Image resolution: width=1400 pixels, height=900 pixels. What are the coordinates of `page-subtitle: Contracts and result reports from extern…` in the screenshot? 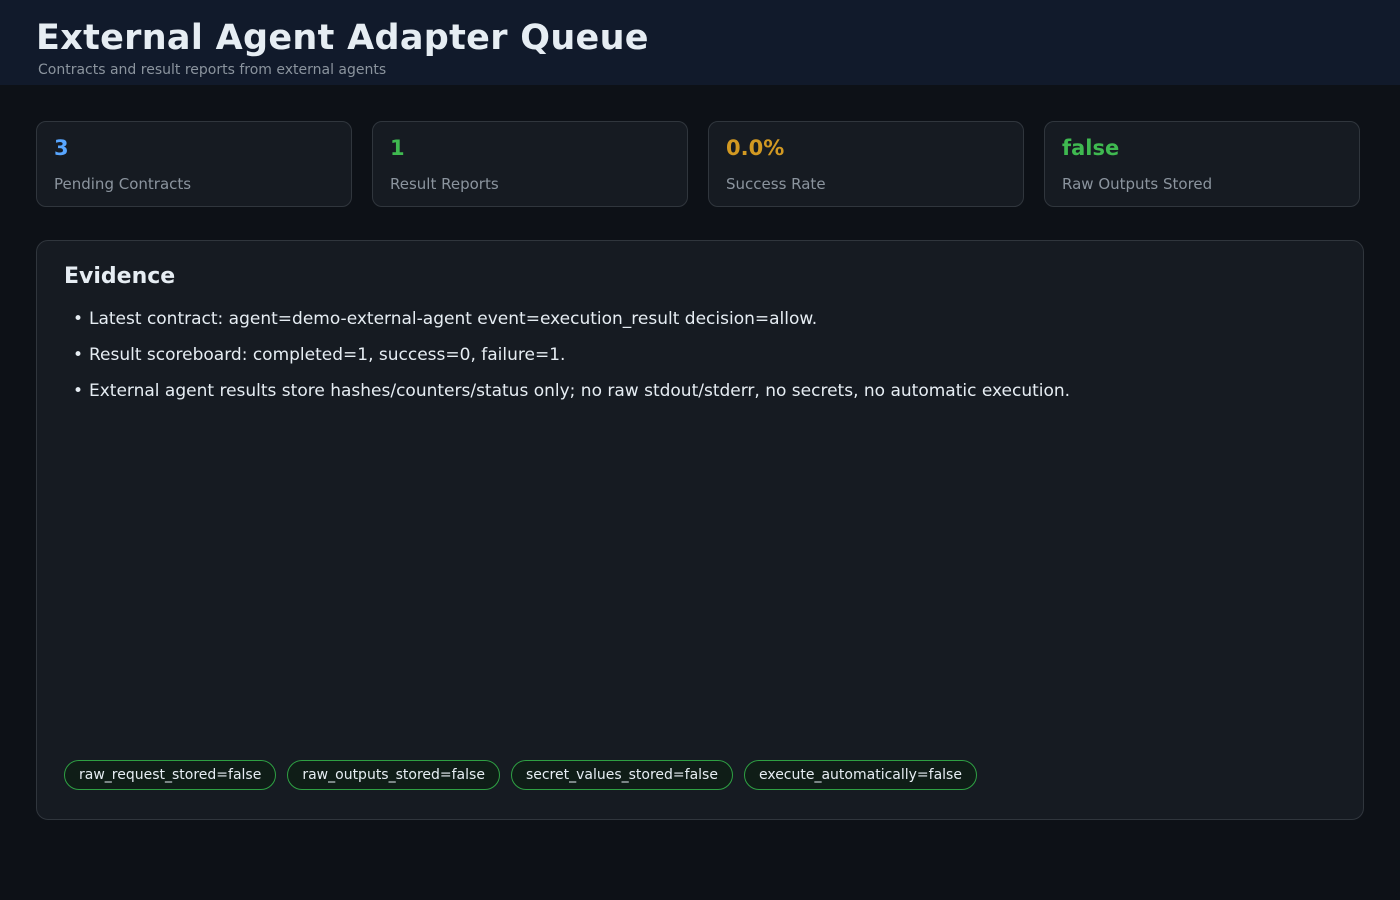 It's located at (212, 70).